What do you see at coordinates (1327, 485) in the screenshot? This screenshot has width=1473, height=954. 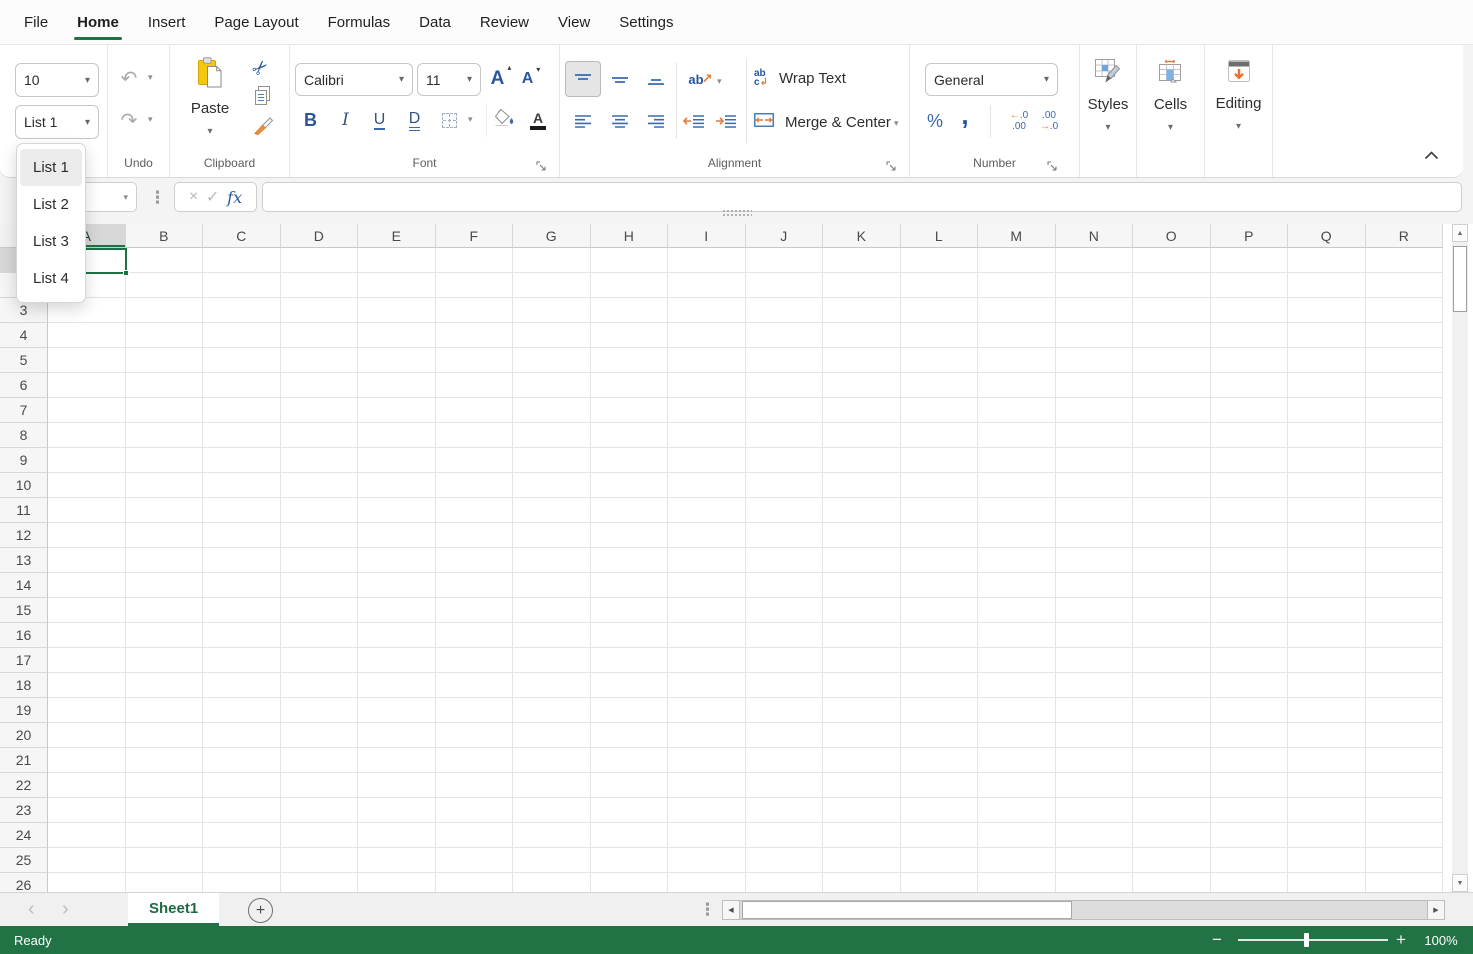 I see `cell-Q10` at bounding box center [1327, 485].